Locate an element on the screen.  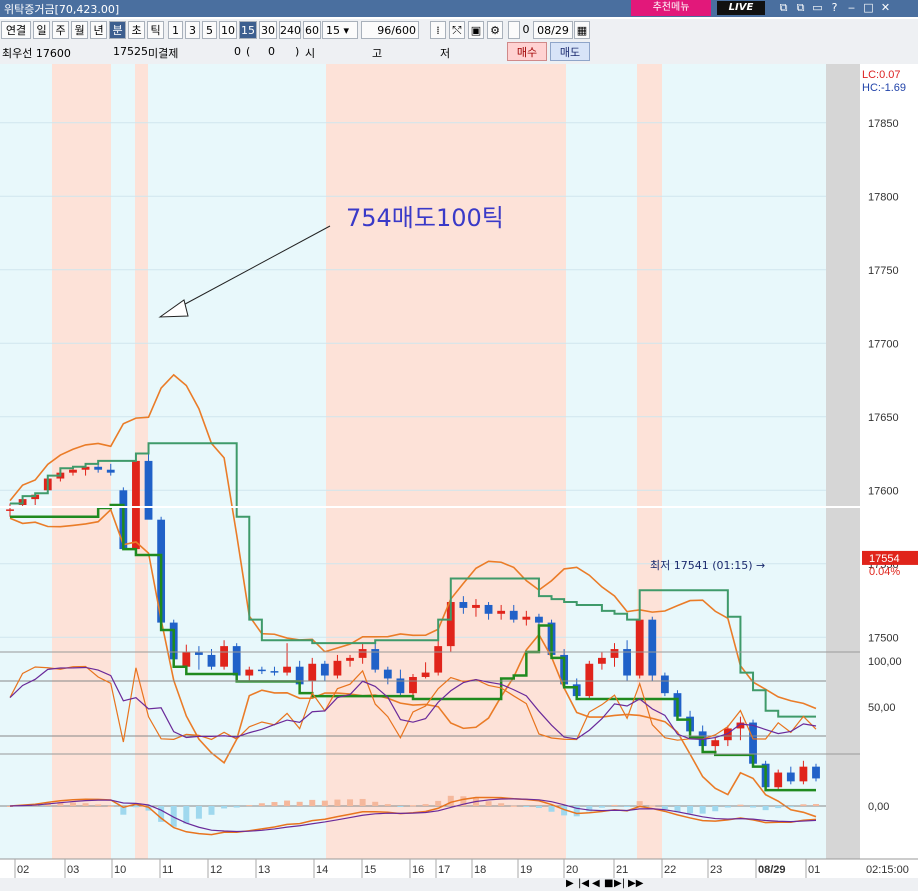
period-button-3: 월 is located at coordinates (79, 30).